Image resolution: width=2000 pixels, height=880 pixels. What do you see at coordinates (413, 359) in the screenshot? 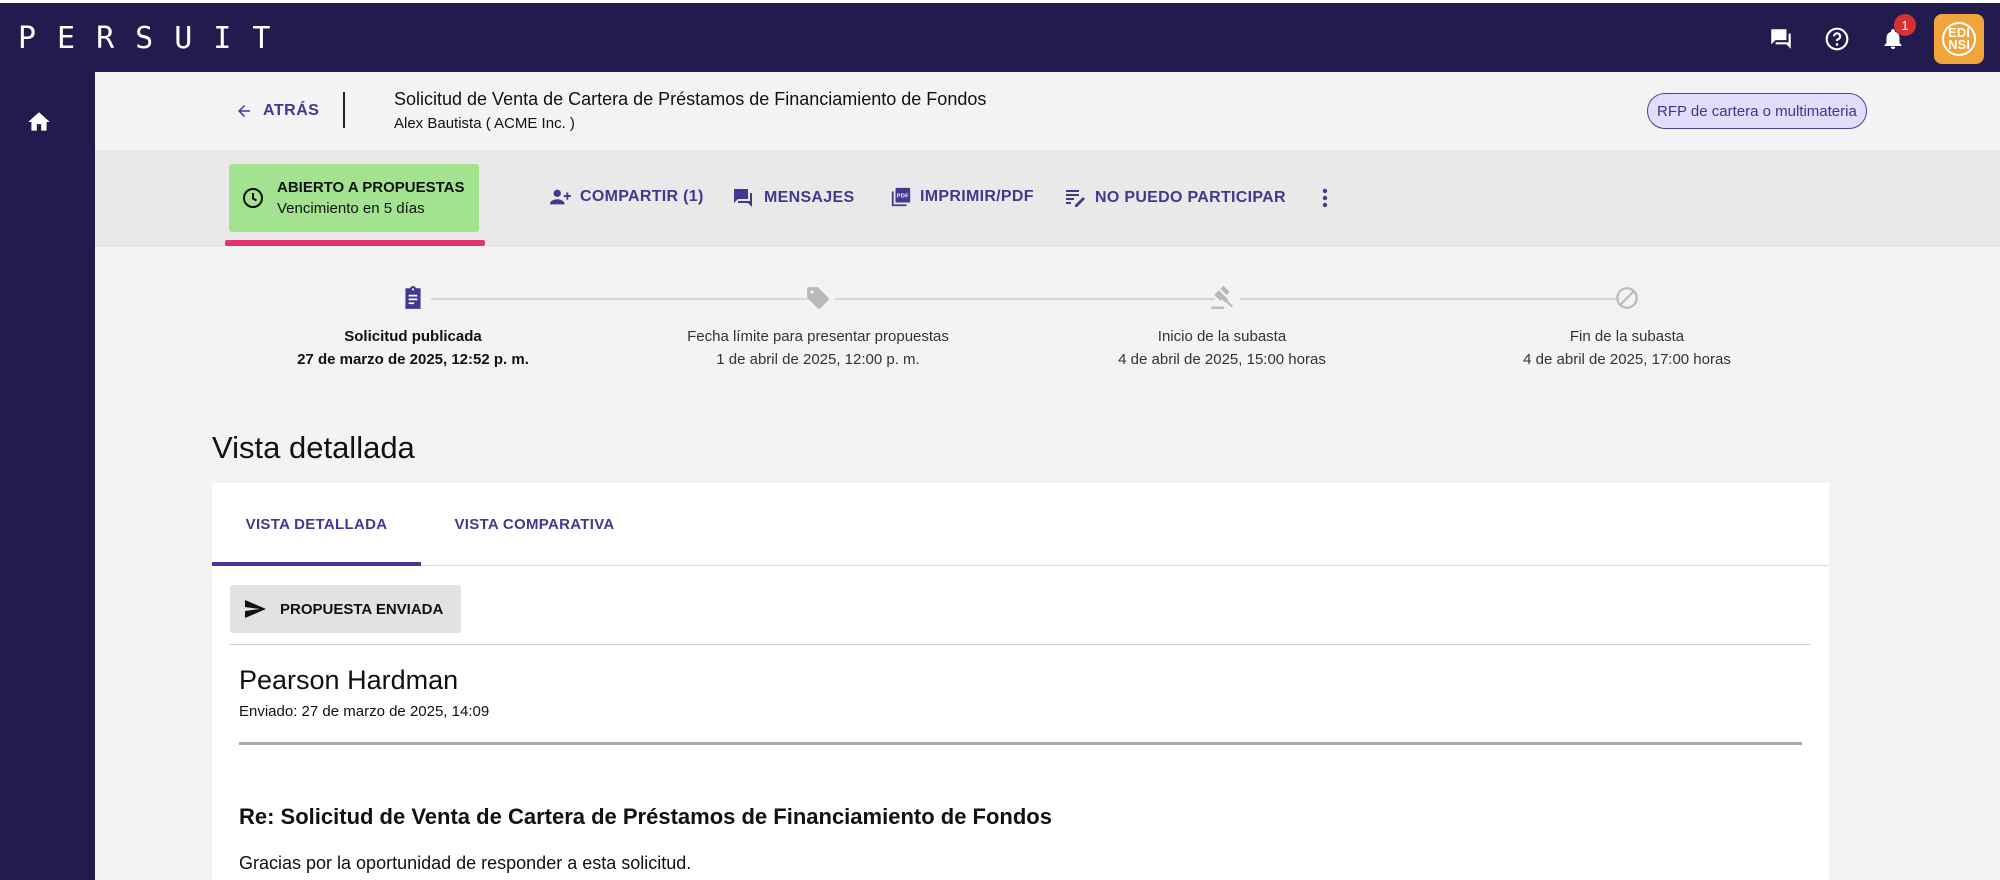
I see `timeline-date: 27 de marzo de 2025, 12:52 p. m.` at bounding box center [413, 359].